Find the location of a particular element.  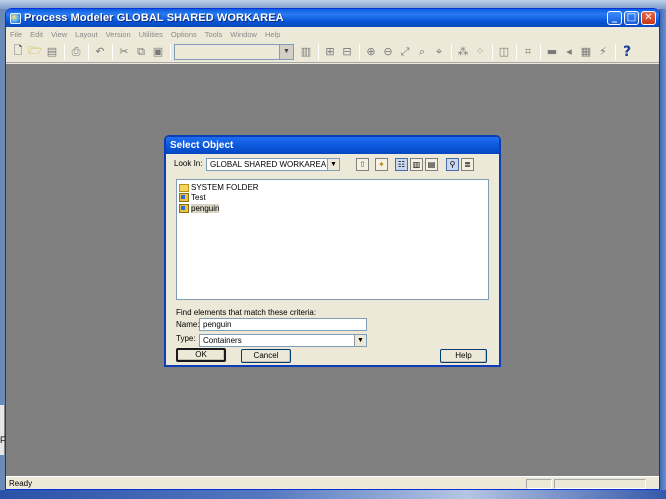

look-in-row: Look In: is located at coordinates (188, 163).